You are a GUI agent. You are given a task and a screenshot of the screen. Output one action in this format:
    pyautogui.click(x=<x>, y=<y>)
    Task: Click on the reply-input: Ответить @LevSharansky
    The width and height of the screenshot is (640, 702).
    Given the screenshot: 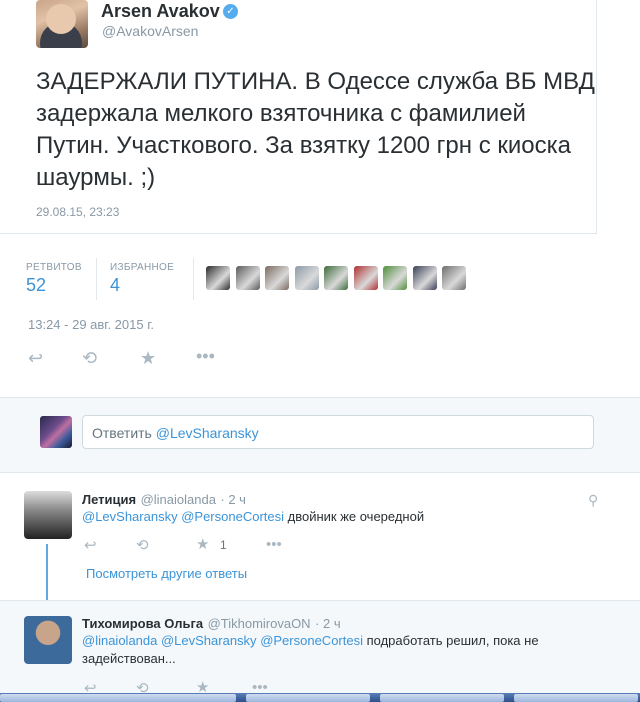 What is the action you would take?
    pyautogui.click(x=338, y=432)
    